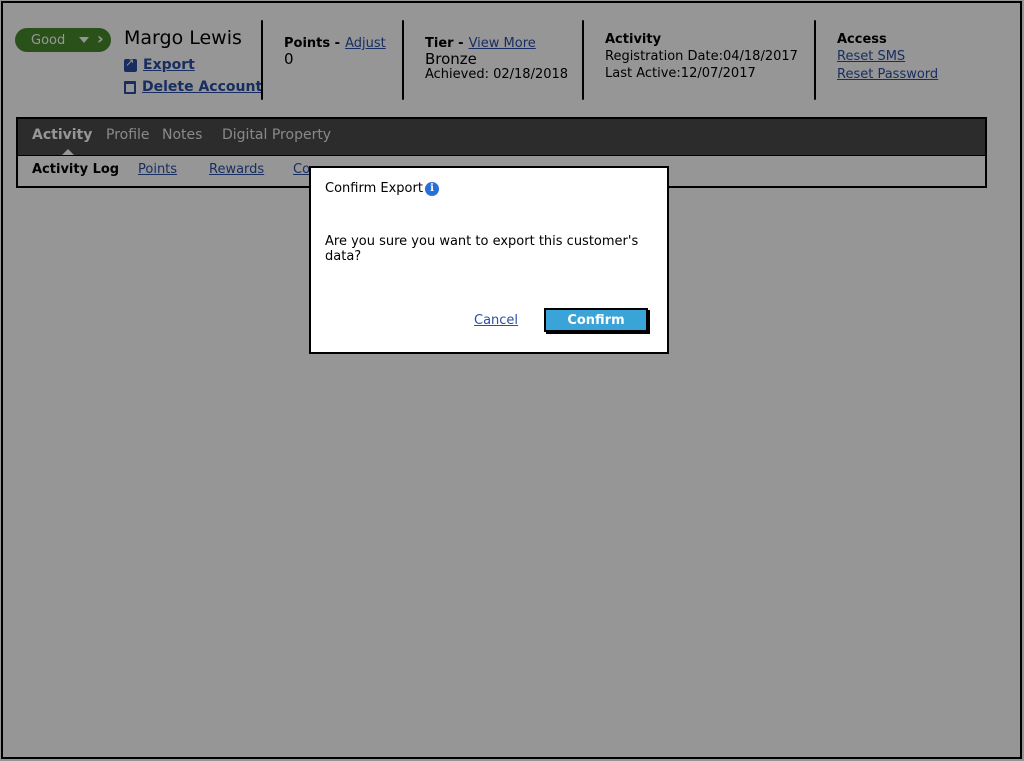 The width and height of the screenshot is (1024, 761). I want to click on cancel-button: Cancel, so click(496, 320).